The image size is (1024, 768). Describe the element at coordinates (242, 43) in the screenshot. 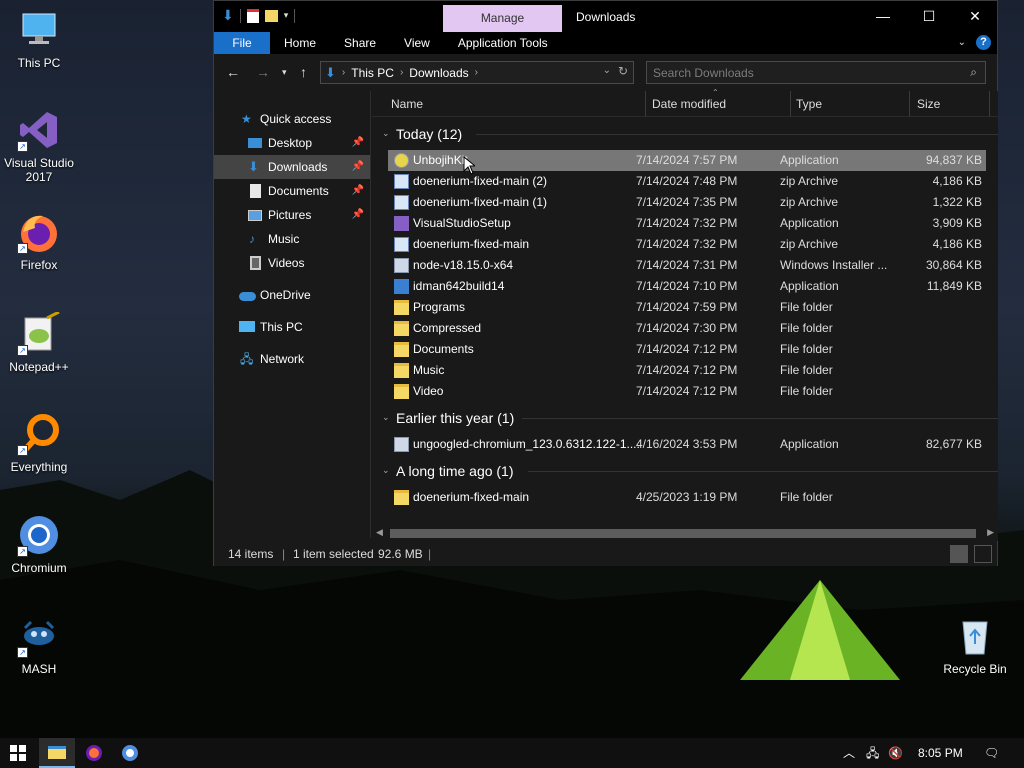

I see `tab-file: File` at that location.